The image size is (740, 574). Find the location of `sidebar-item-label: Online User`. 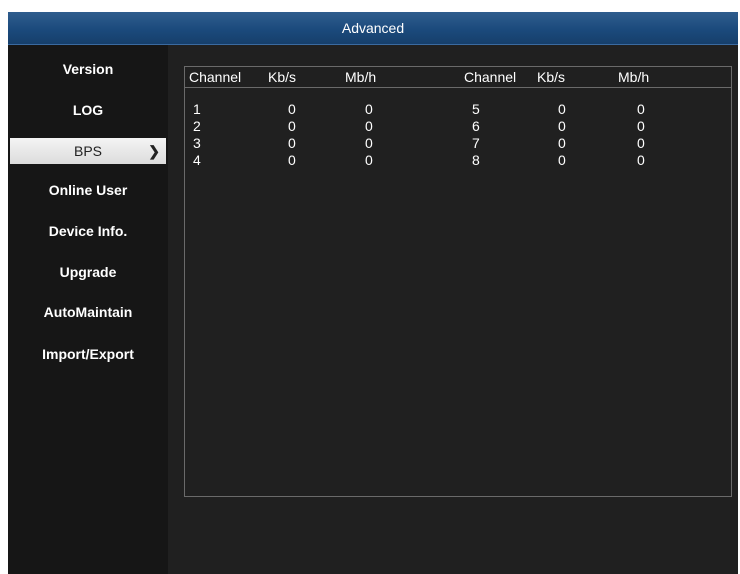

sidebar-item-label: Online User is located at coordinates (88, 190).